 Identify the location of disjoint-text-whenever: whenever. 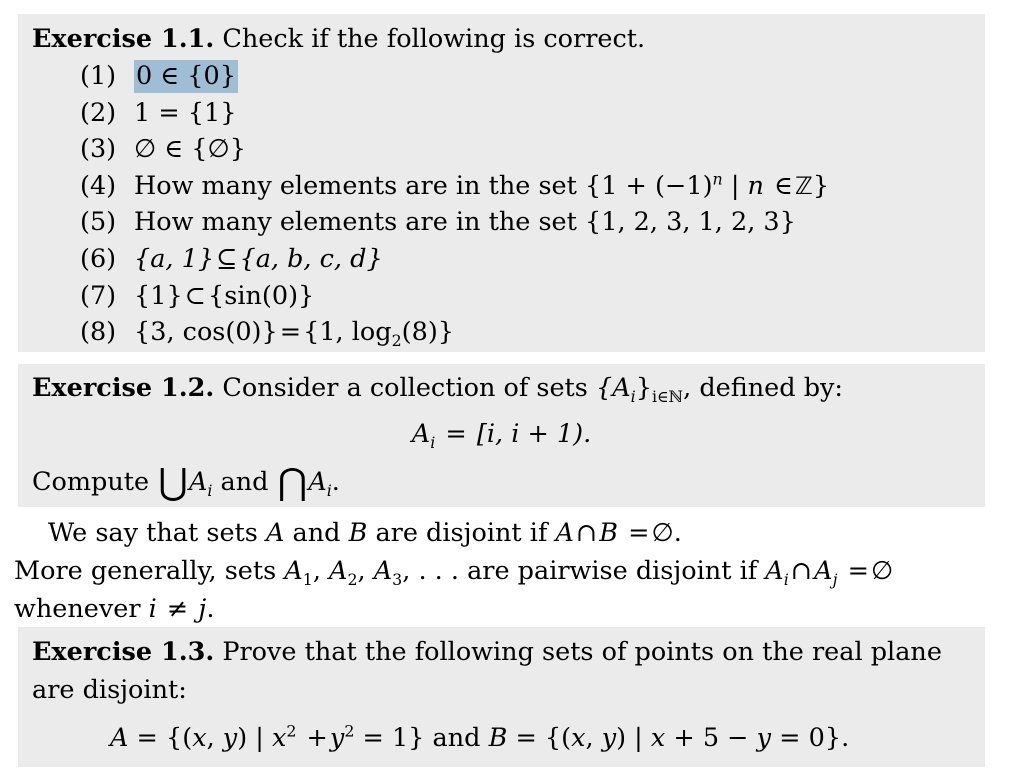
(77, 609).